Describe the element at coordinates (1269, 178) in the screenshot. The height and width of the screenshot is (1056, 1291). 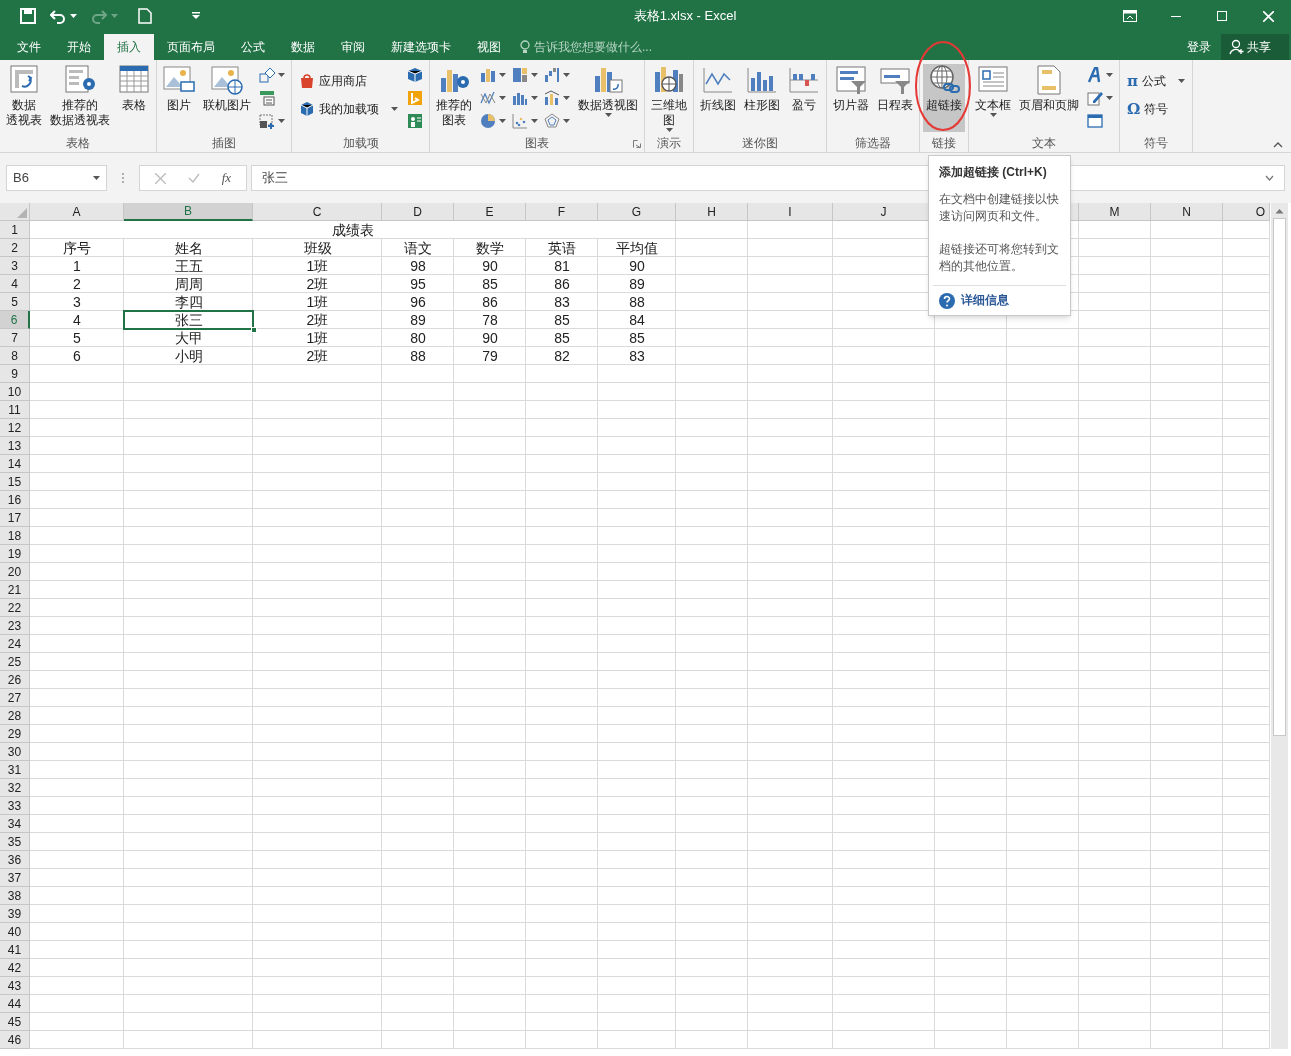
I see `expand-icon` at that location.